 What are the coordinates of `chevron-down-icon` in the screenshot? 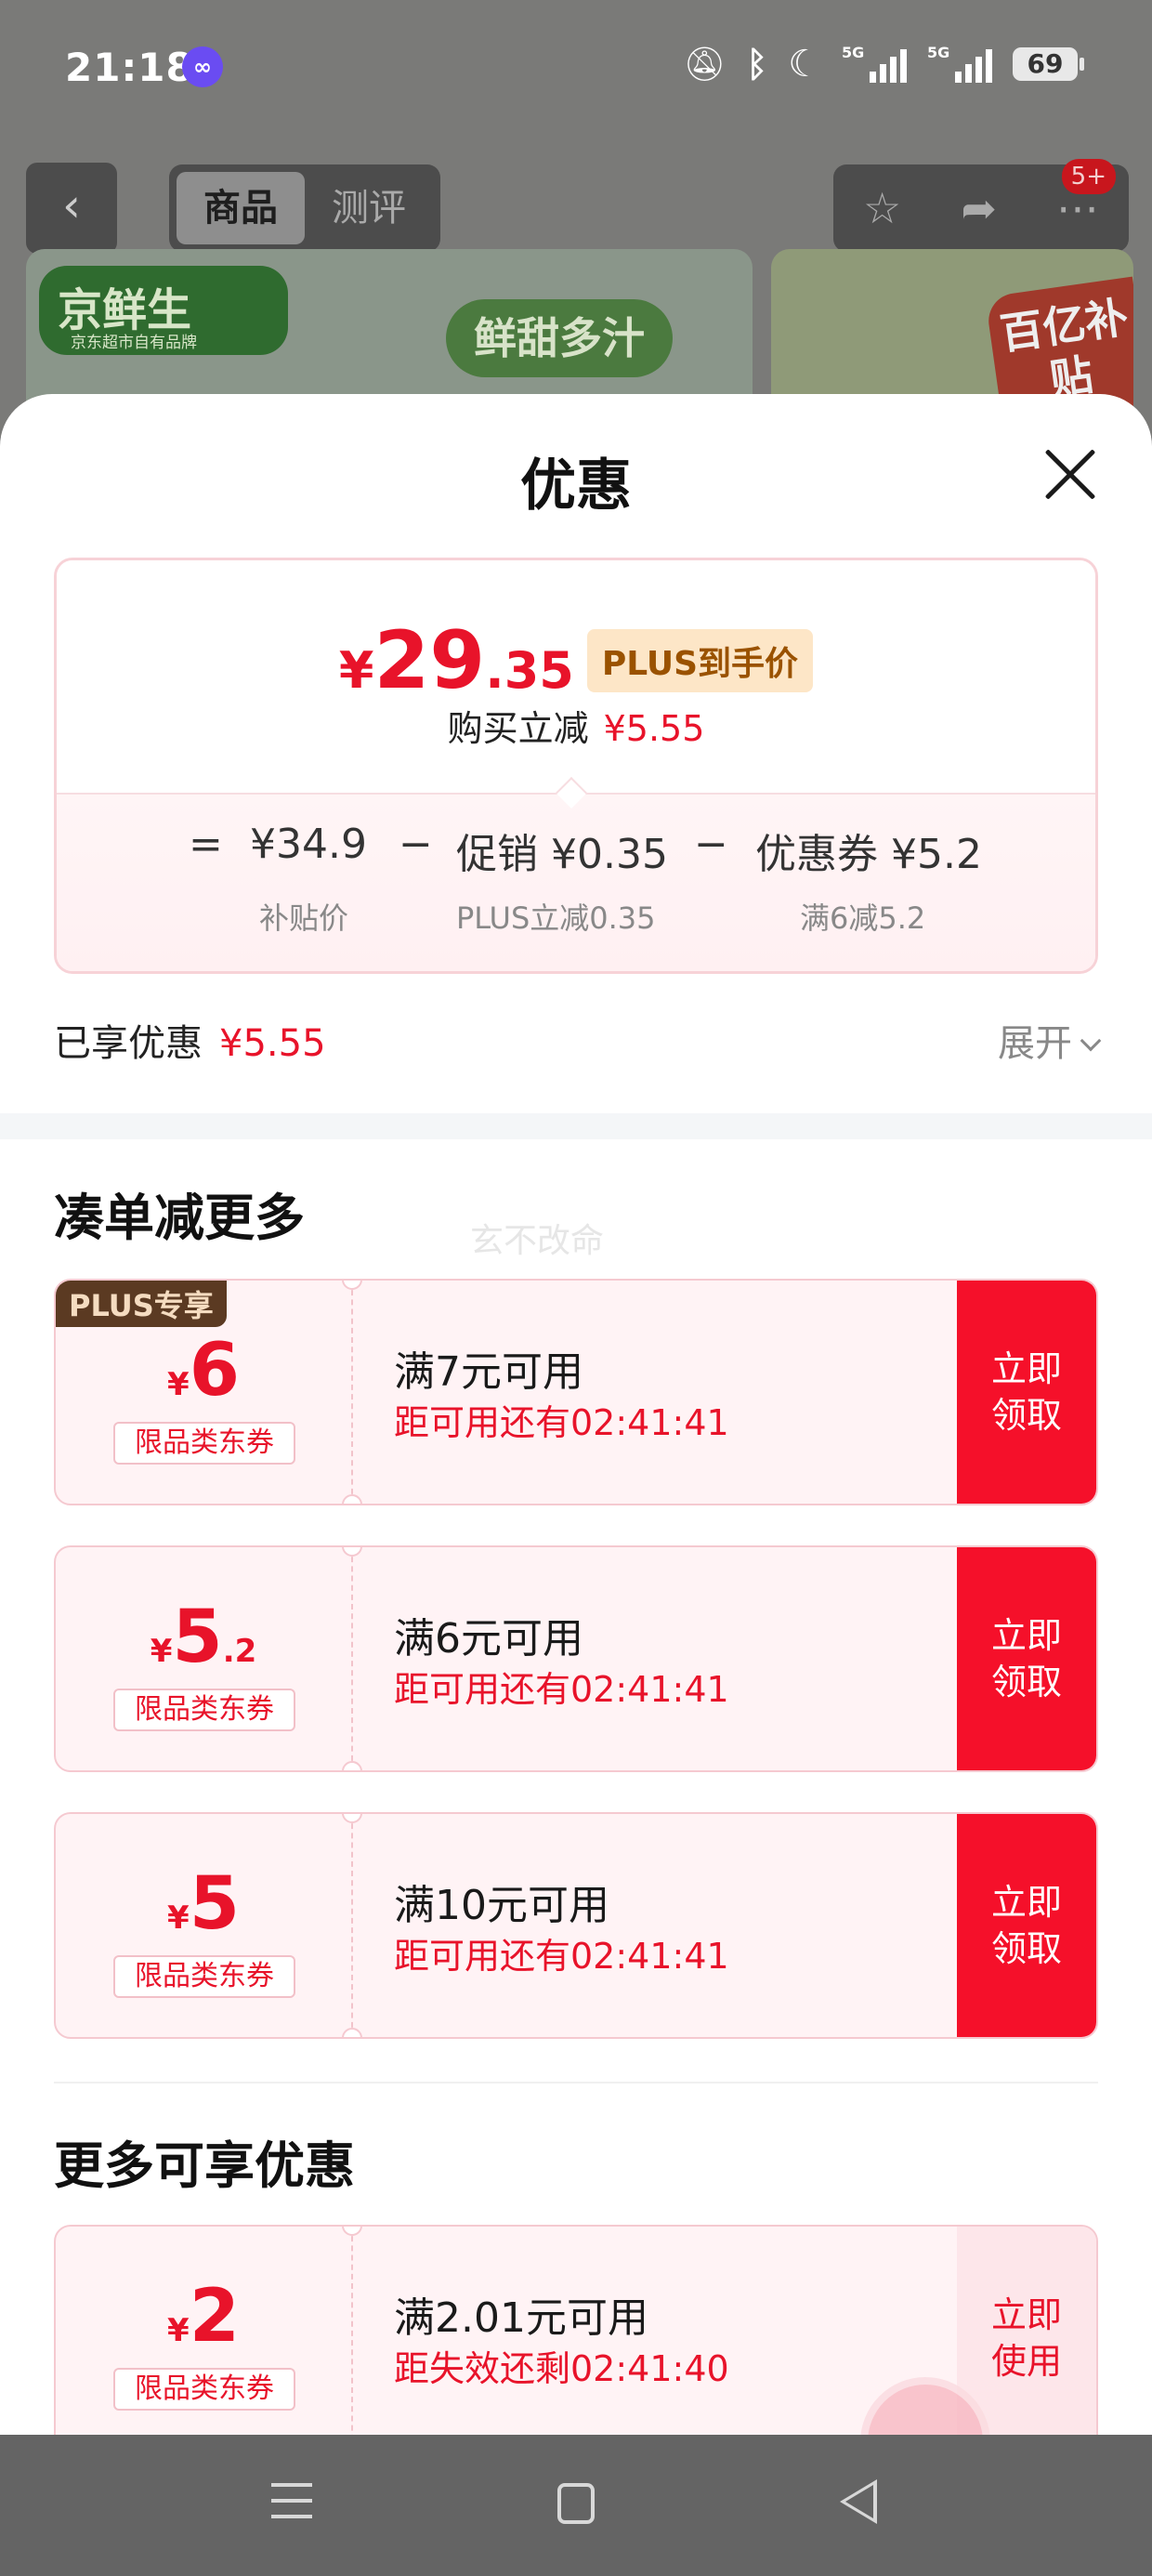 It's located at (1091, 1041).